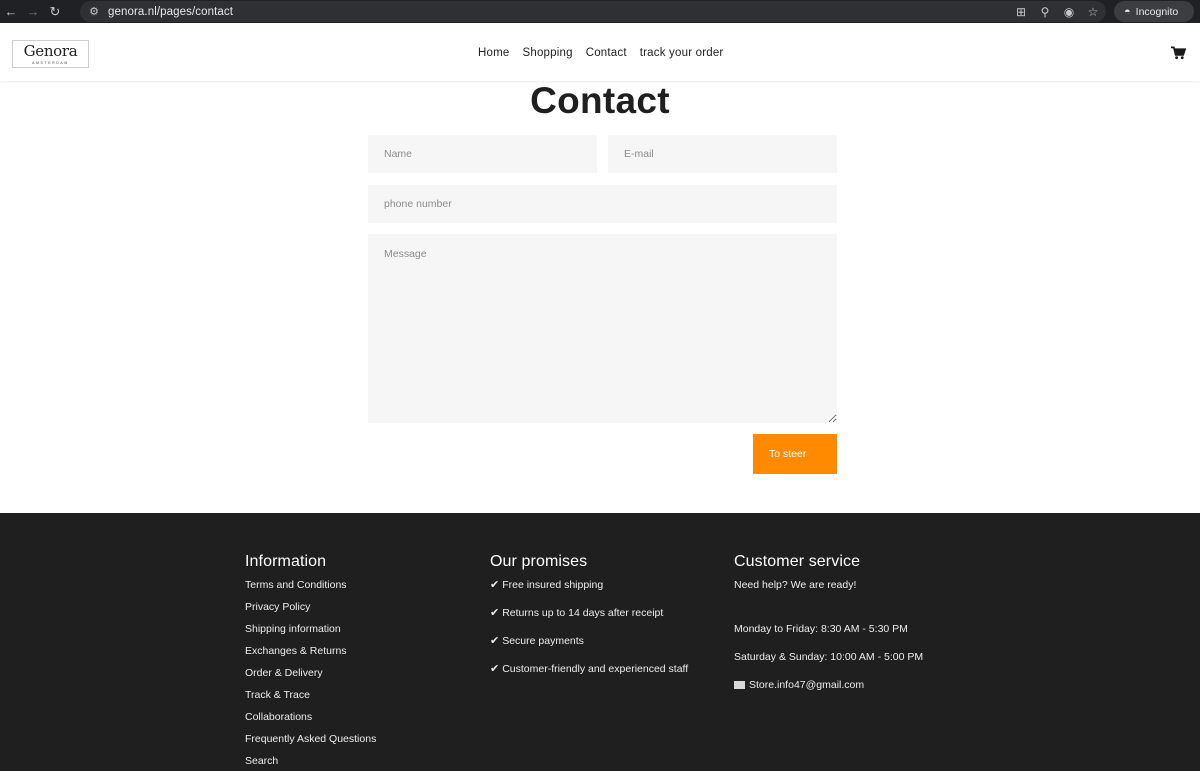 The width and height of the screenshot is (1200, 771). I want to click on nav-track-order: track your order, so click(682, 53).